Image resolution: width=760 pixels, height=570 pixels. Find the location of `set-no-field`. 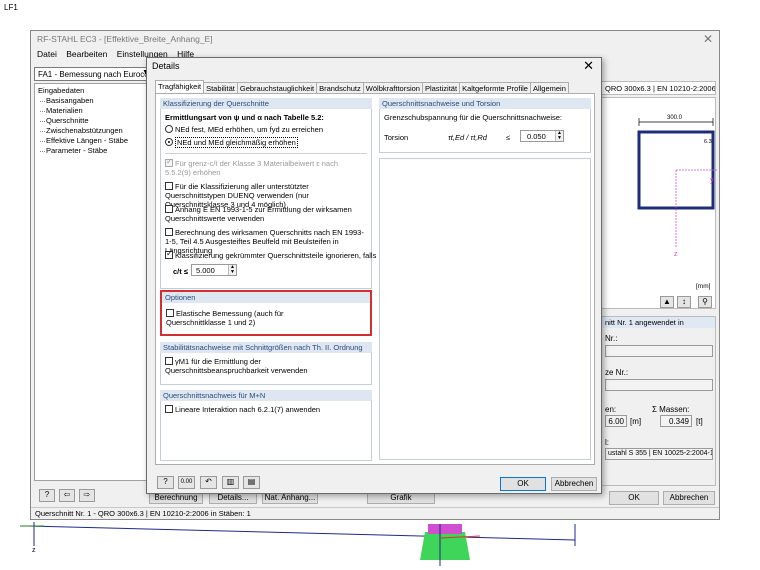

set-no-field is located at coordinates (659, 385).